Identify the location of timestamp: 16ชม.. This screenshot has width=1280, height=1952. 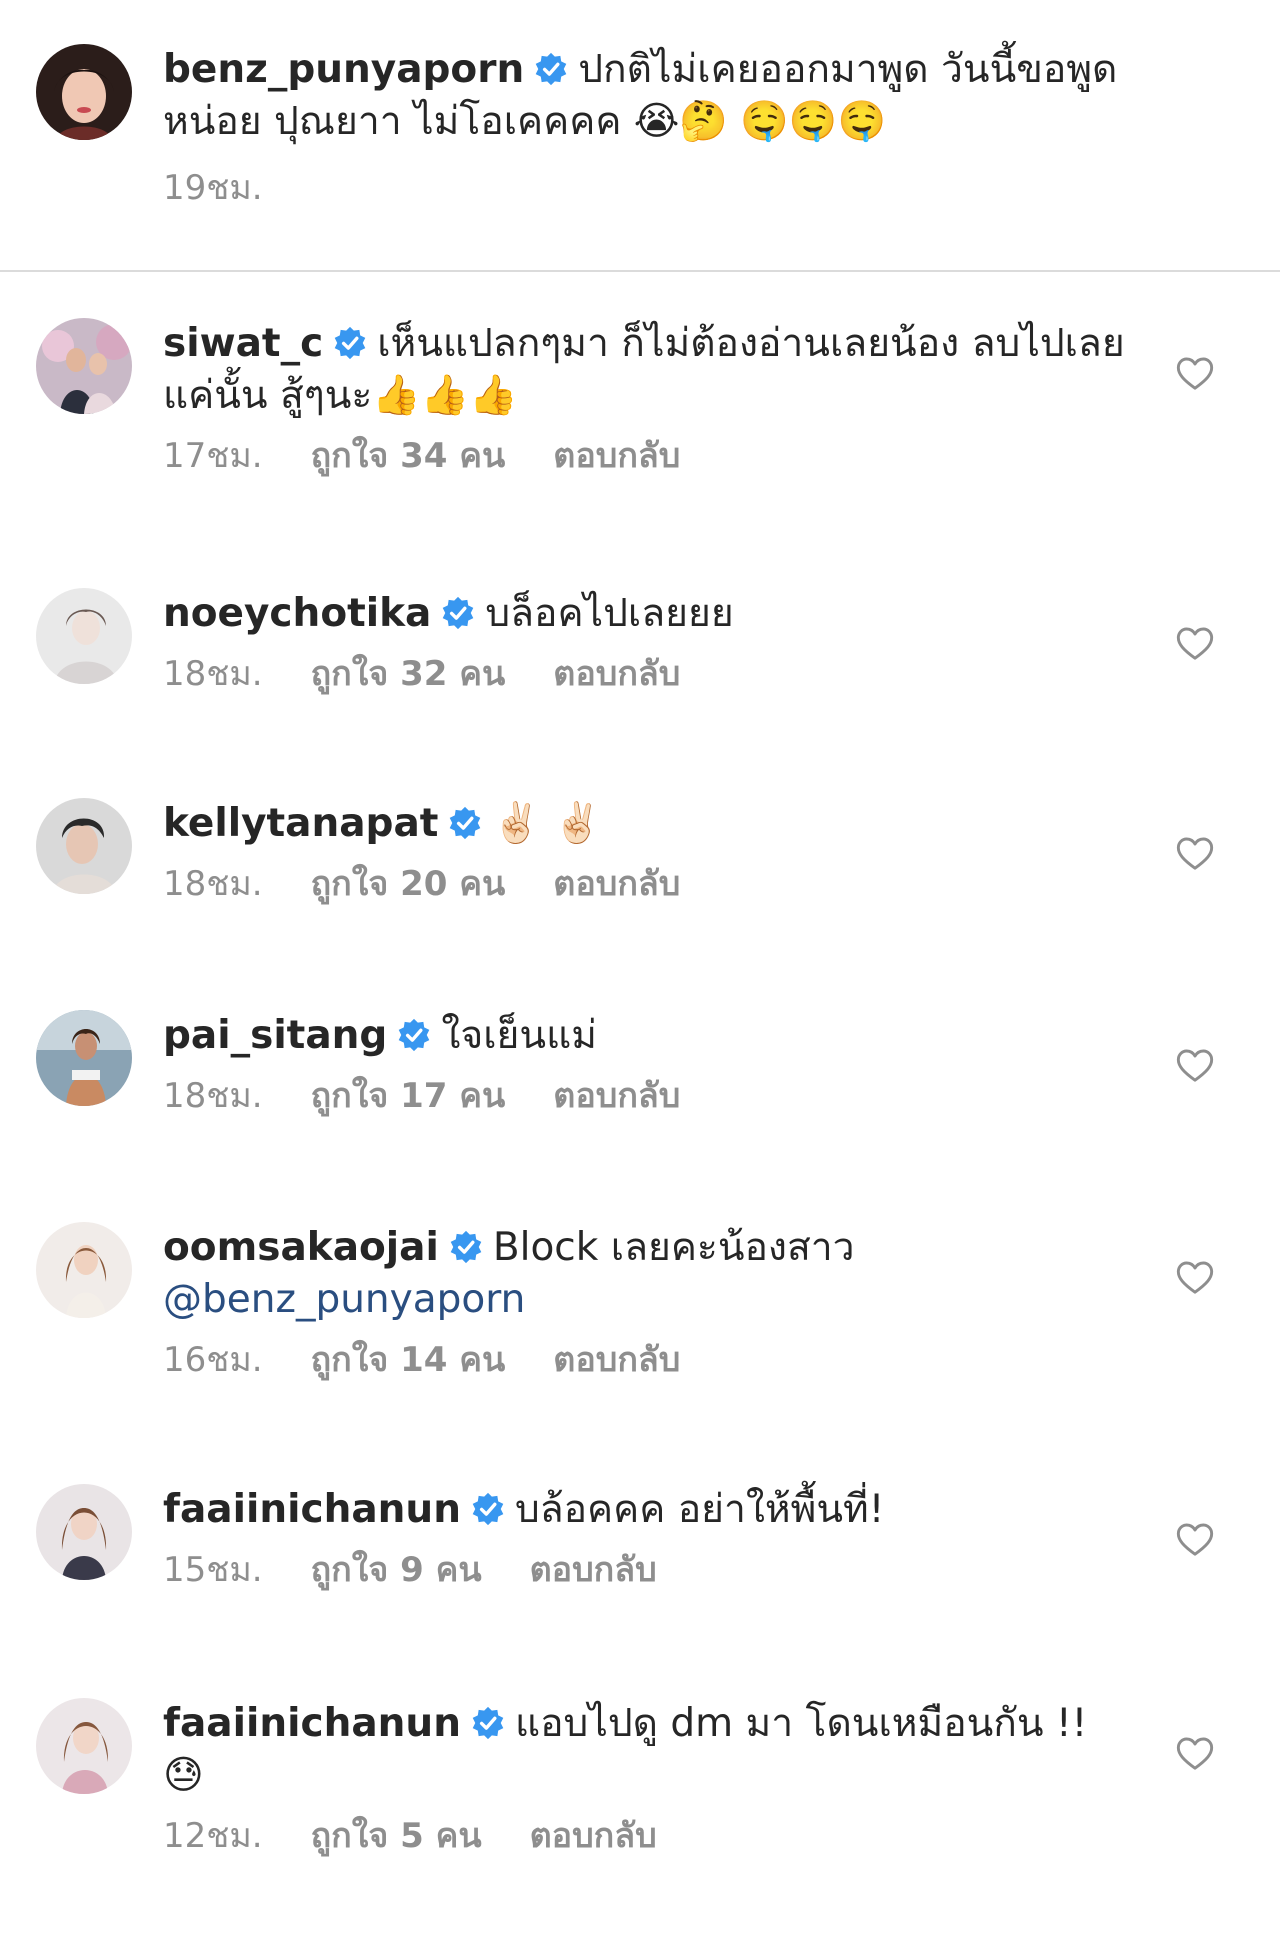
(213, 1360).